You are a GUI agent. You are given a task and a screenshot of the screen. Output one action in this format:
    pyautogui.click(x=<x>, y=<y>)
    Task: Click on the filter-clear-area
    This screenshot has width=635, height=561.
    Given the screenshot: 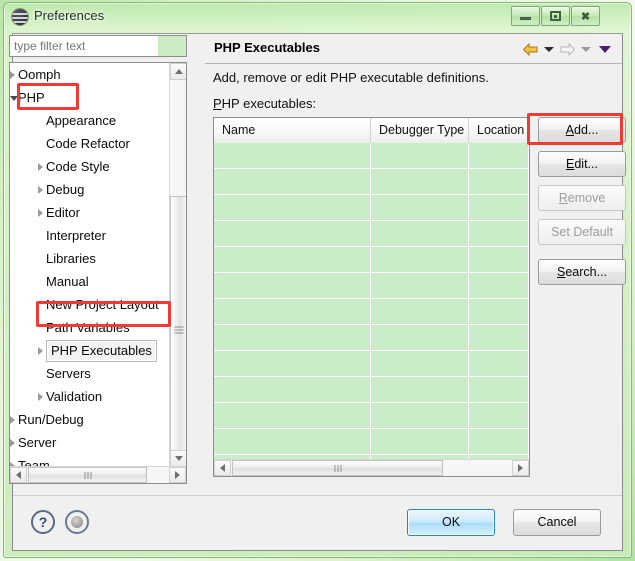 What is the action you would take?
    pyautogui.click(x=172, y=46)
    